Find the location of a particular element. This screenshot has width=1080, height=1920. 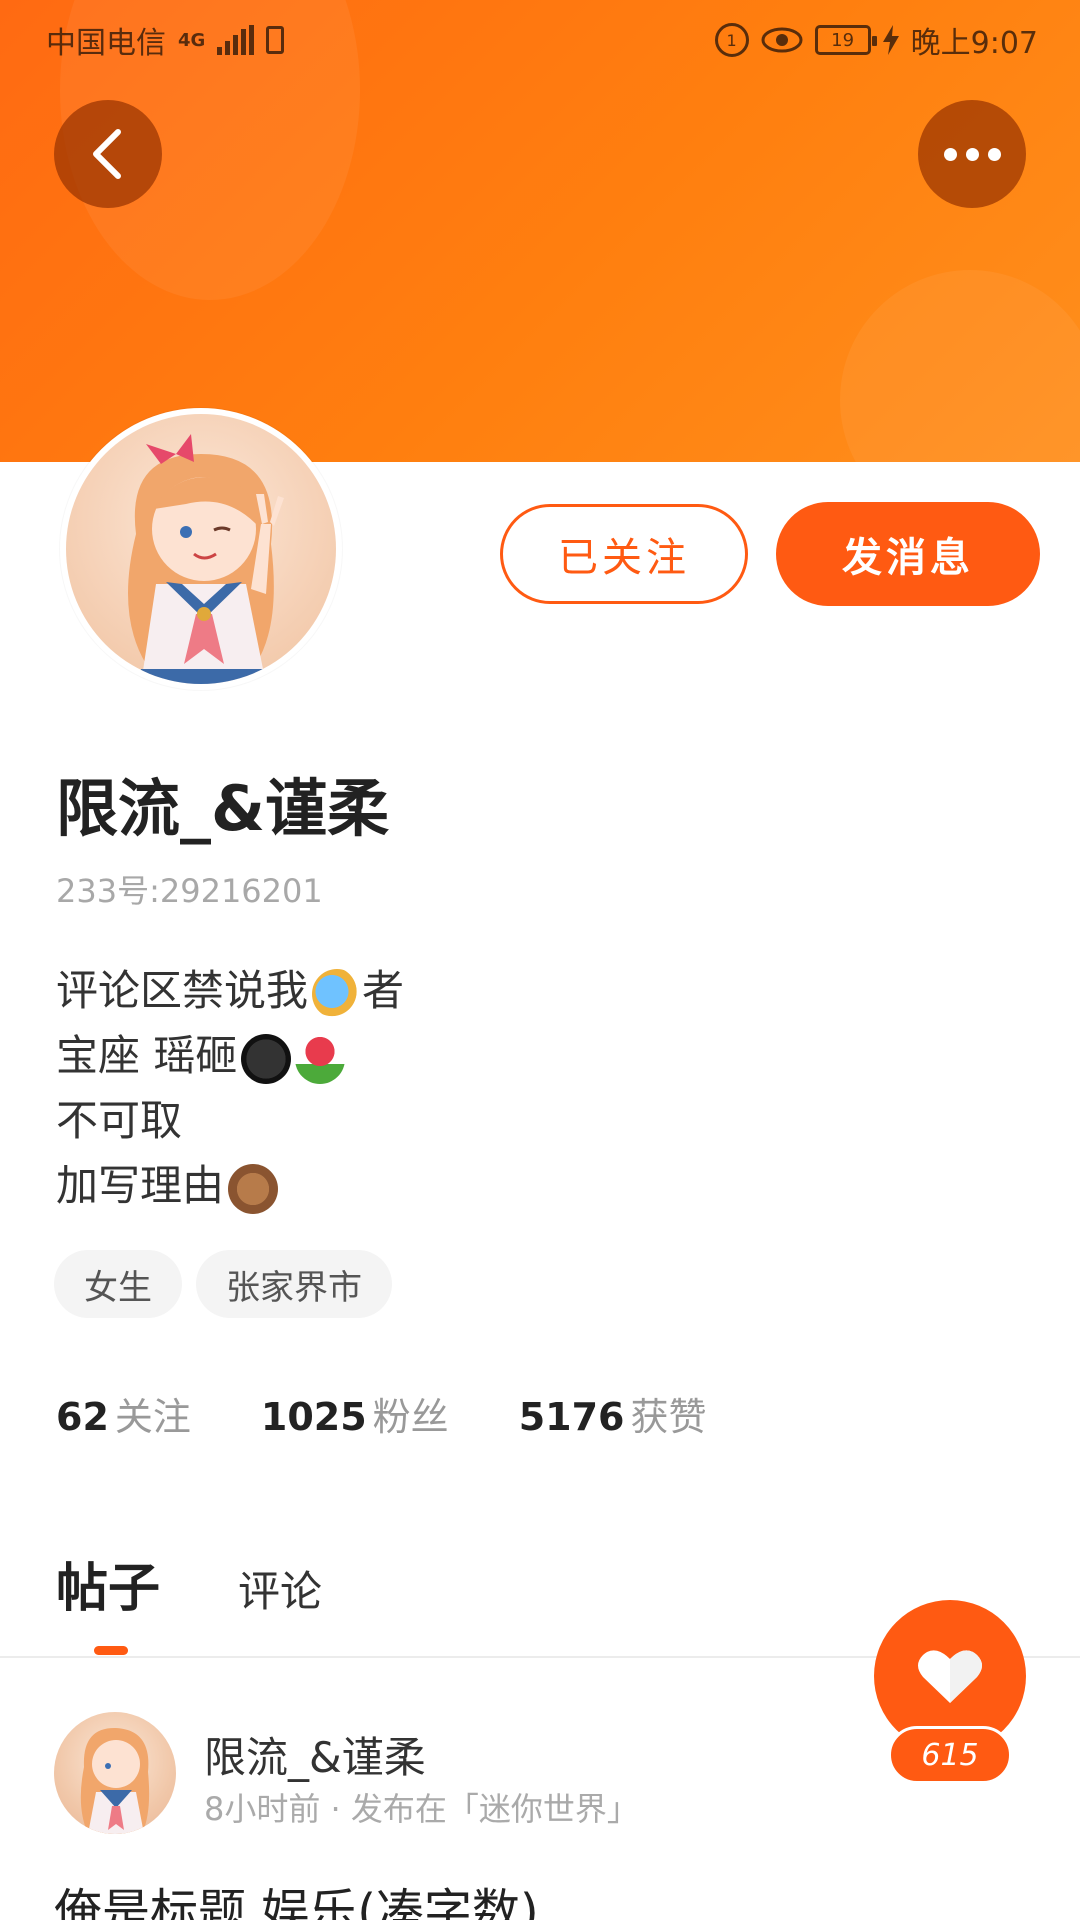

stat-likes: 5176 获赞 is located at coordinates (613, 1413).